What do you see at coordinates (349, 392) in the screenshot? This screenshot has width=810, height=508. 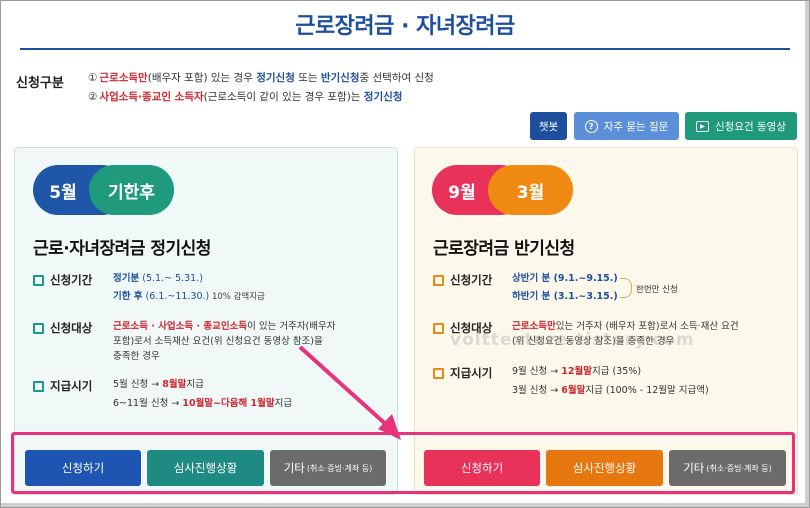 I see `annotation-arrow-icon` at bounding box center [349, 392].